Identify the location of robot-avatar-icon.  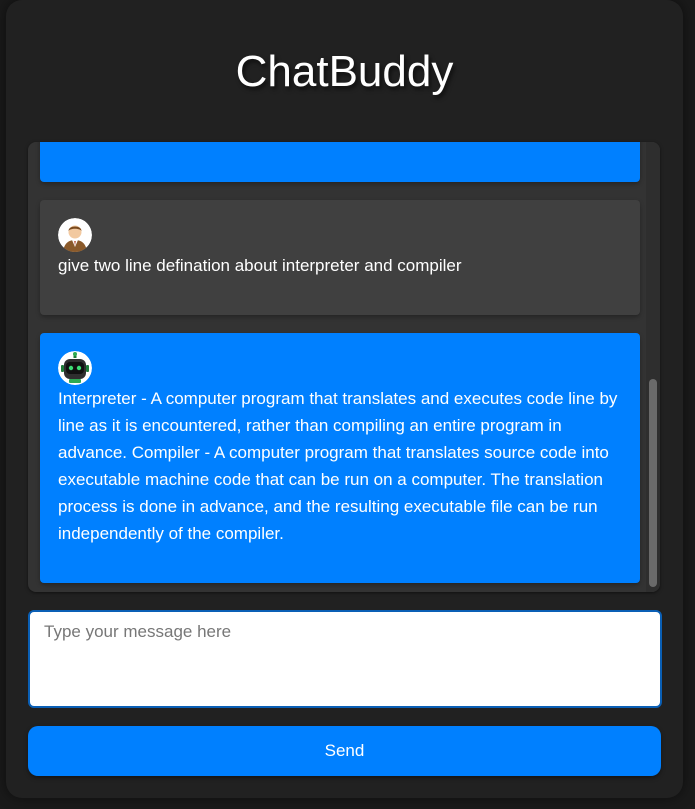
(75, 368).